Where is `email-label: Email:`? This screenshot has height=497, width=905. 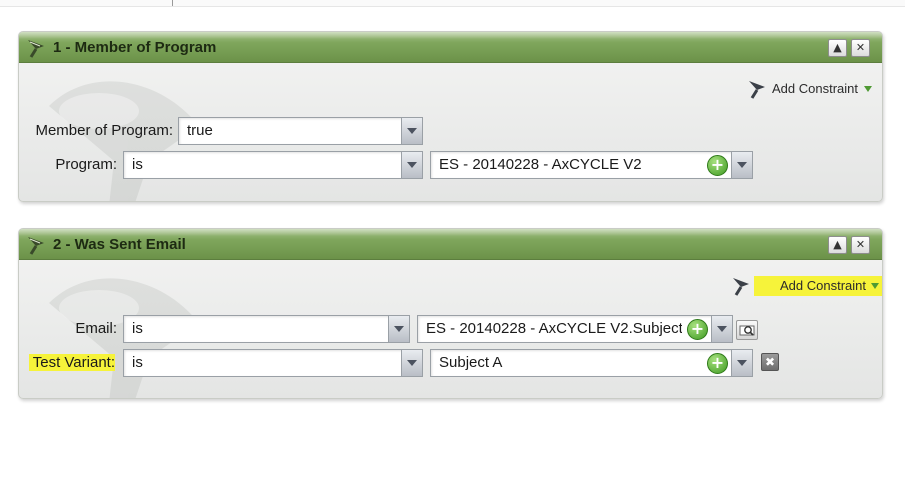
email-label: Email: is located at coordinates (96, 328).